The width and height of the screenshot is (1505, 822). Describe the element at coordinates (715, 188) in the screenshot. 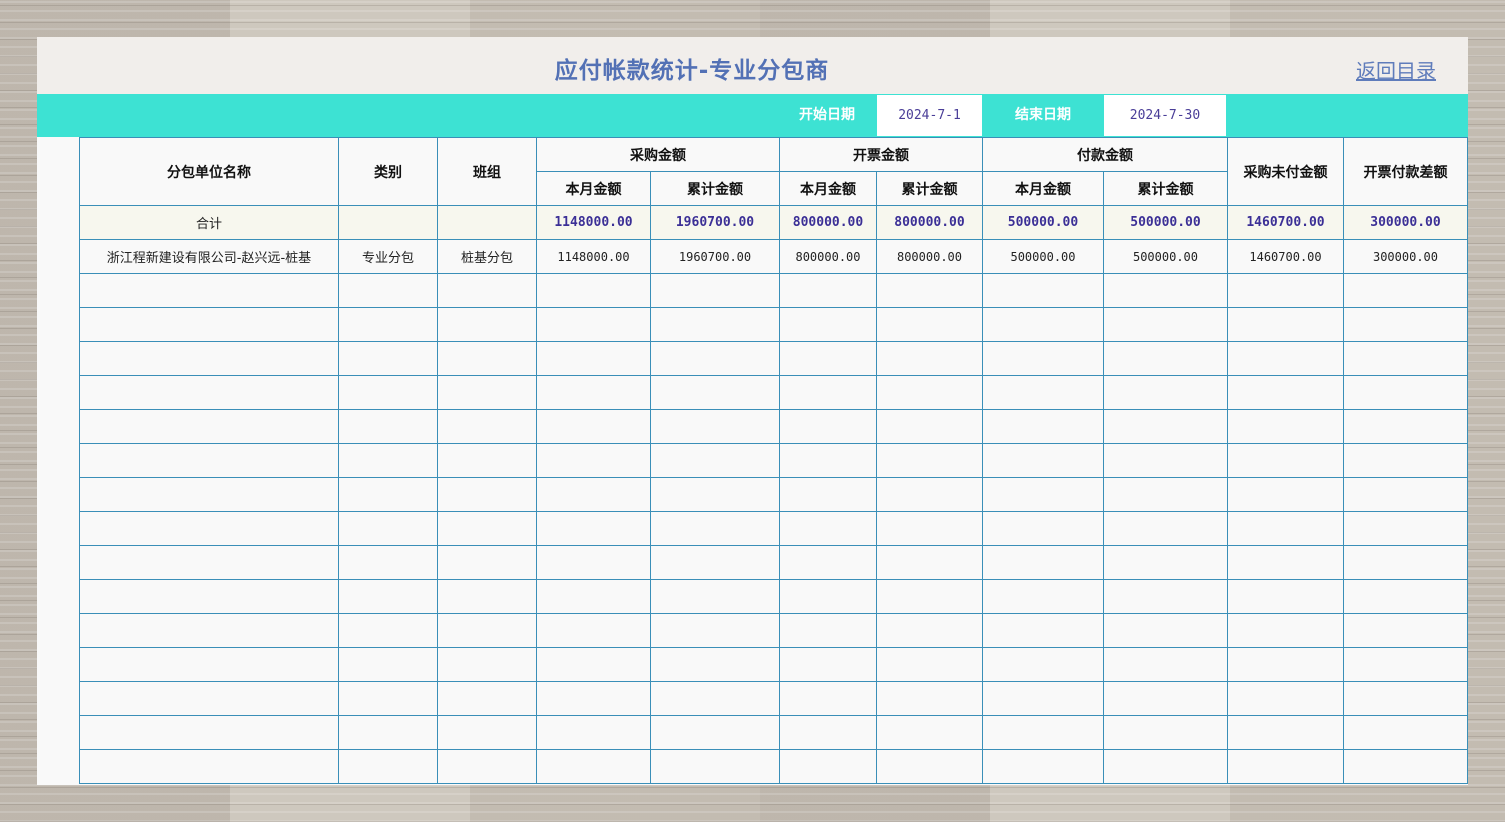

I see `header-purchase-cumulative: 累计金额` at that location.